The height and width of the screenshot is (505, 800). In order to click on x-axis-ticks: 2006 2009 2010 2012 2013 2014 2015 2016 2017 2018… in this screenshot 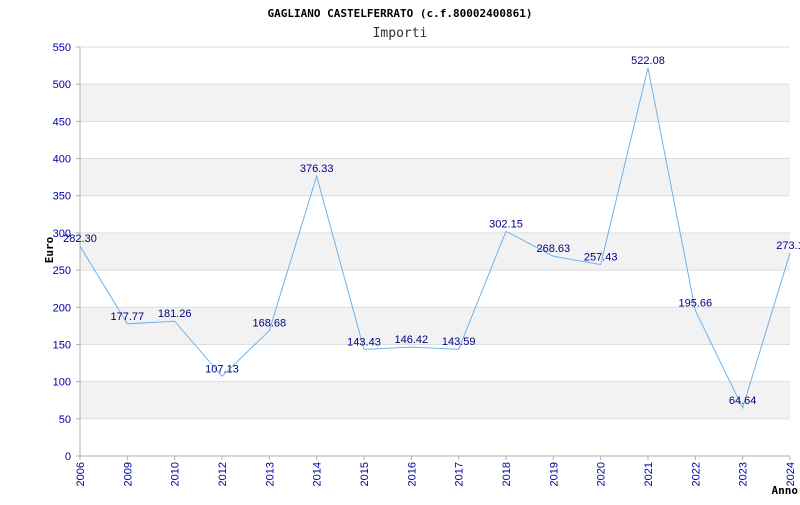, I will do `click(436, 471)`.